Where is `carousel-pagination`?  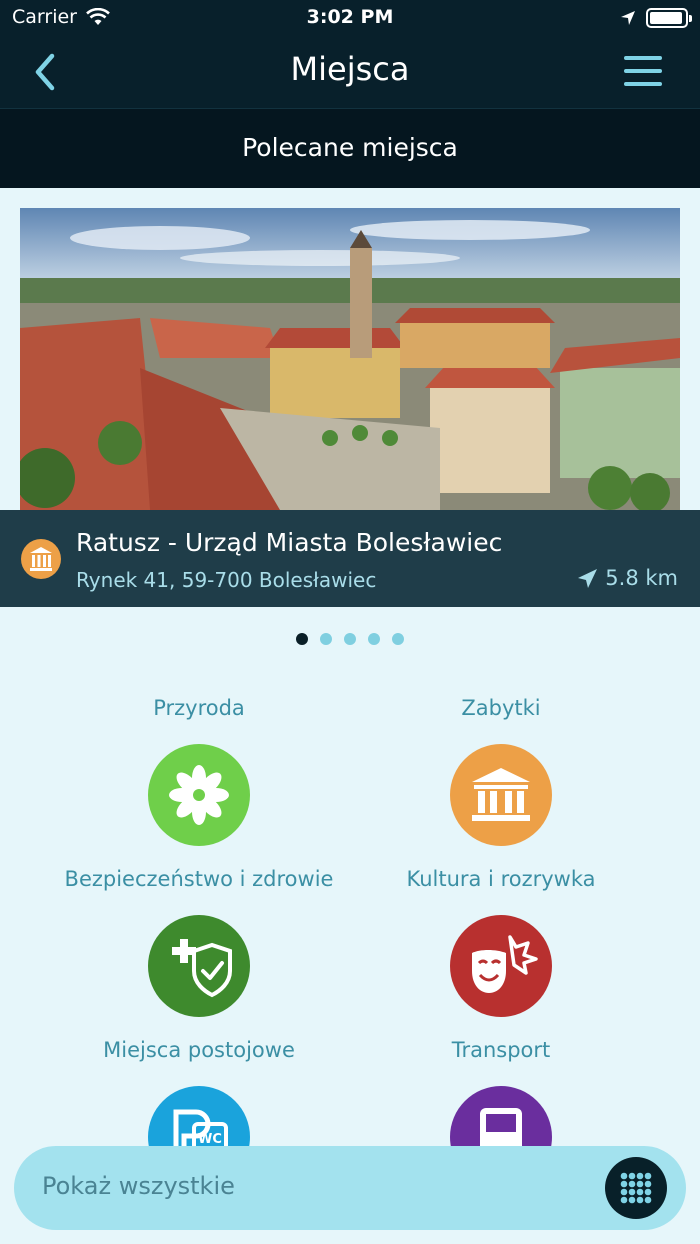
carousel-pagination is located at coordinates (350, 638).